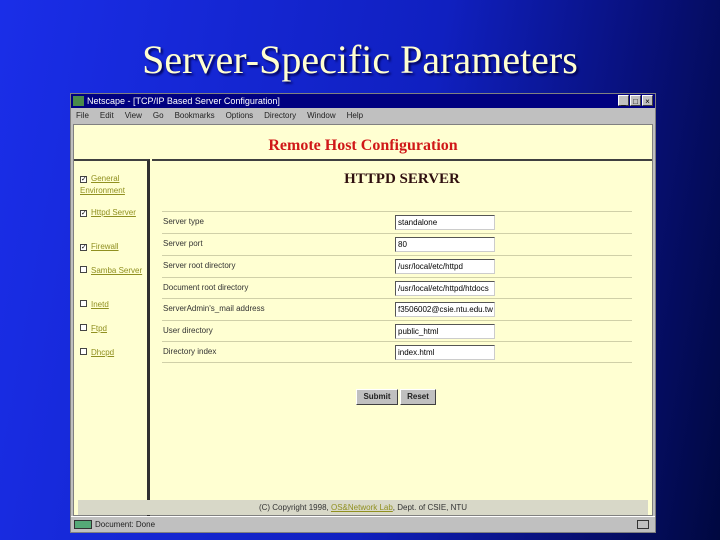  What do you see at coordinates (363, 524) in the screenshot?
I see `status-bar: Document: Done` at bounding box center [363, 524].